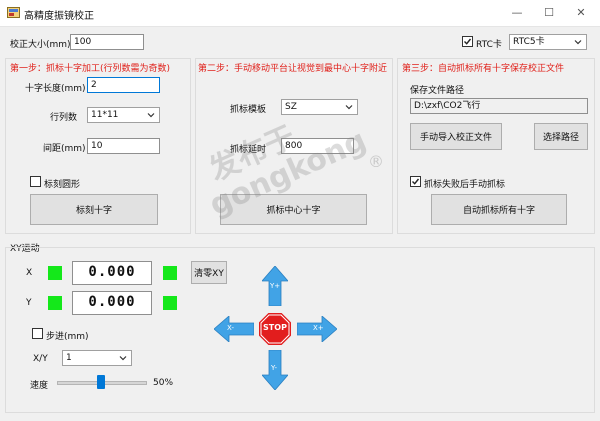  What do you see at coordinates (29, 273) in the screenshot?
I see `x-axis-label: X` at bounding box center [29, 273].